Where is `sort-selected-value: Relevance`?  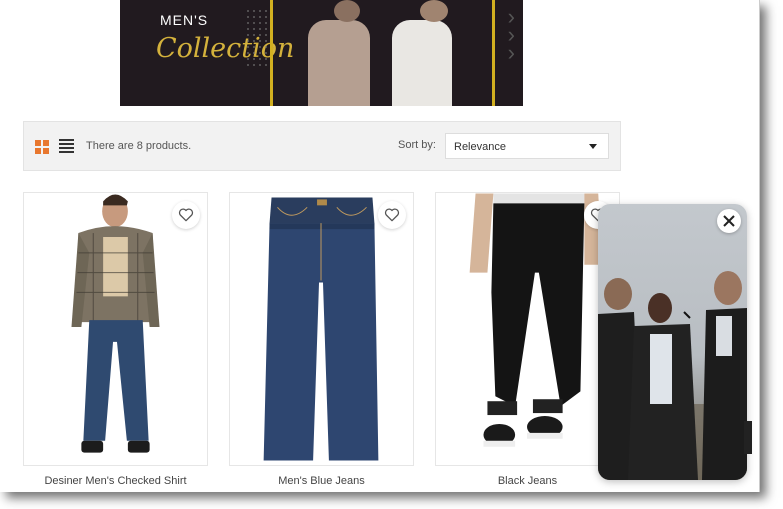
sort-selected-value: Relevance is located at coordinates (480, 147).